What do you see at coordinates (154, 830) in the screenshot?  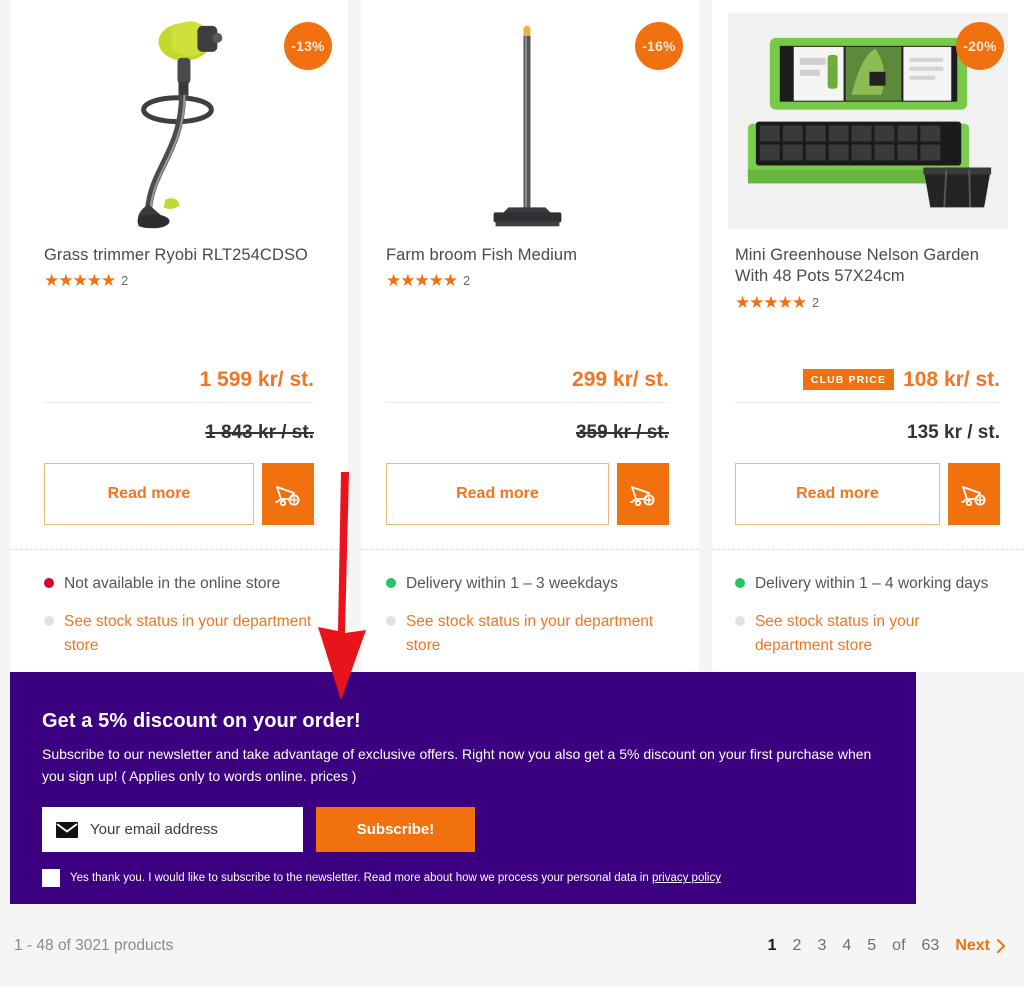 I see `email-placeholder: Your email address` at bounding box center [154, 830].